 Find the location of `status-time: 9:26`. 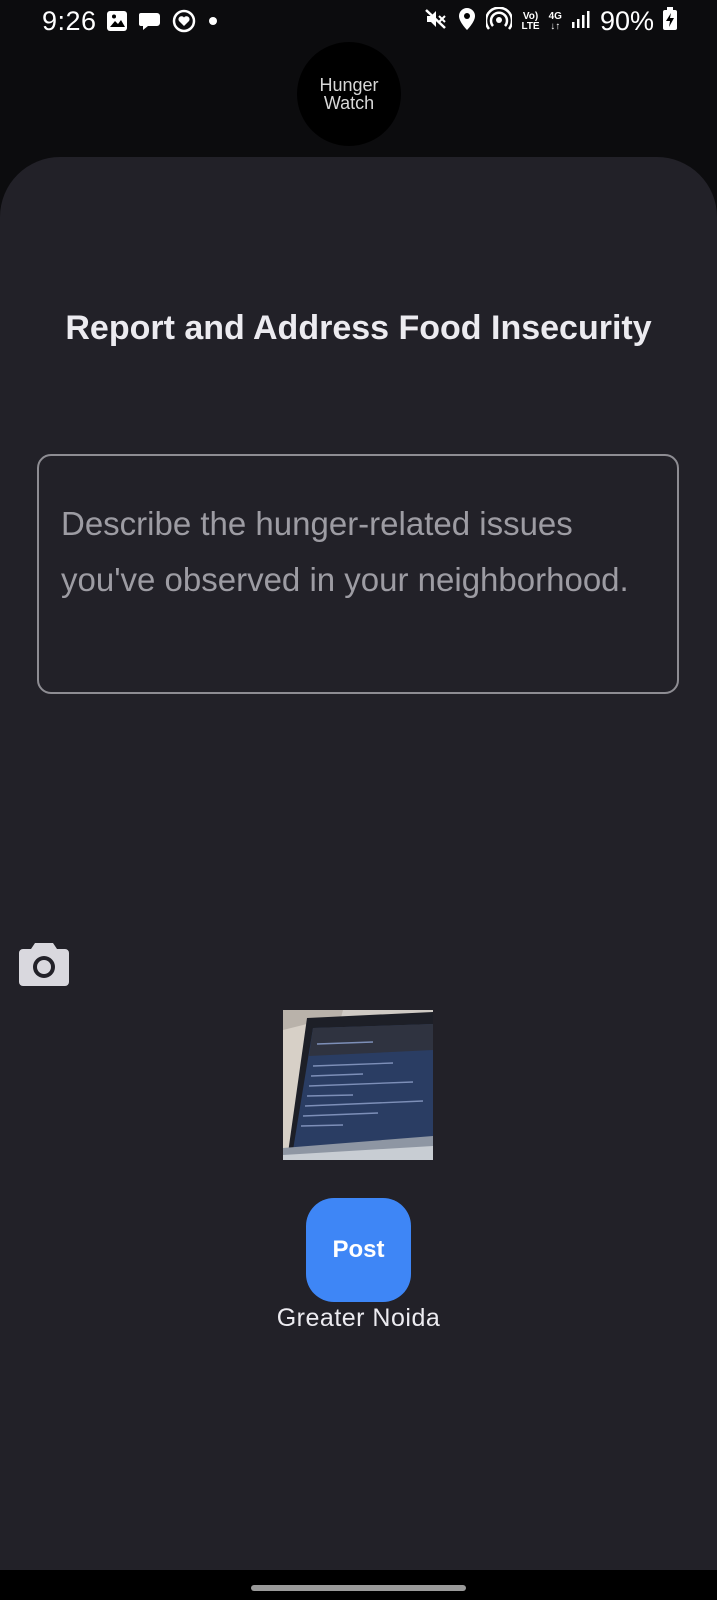

status-time: 9:26 is located at coordinates (69, 21).